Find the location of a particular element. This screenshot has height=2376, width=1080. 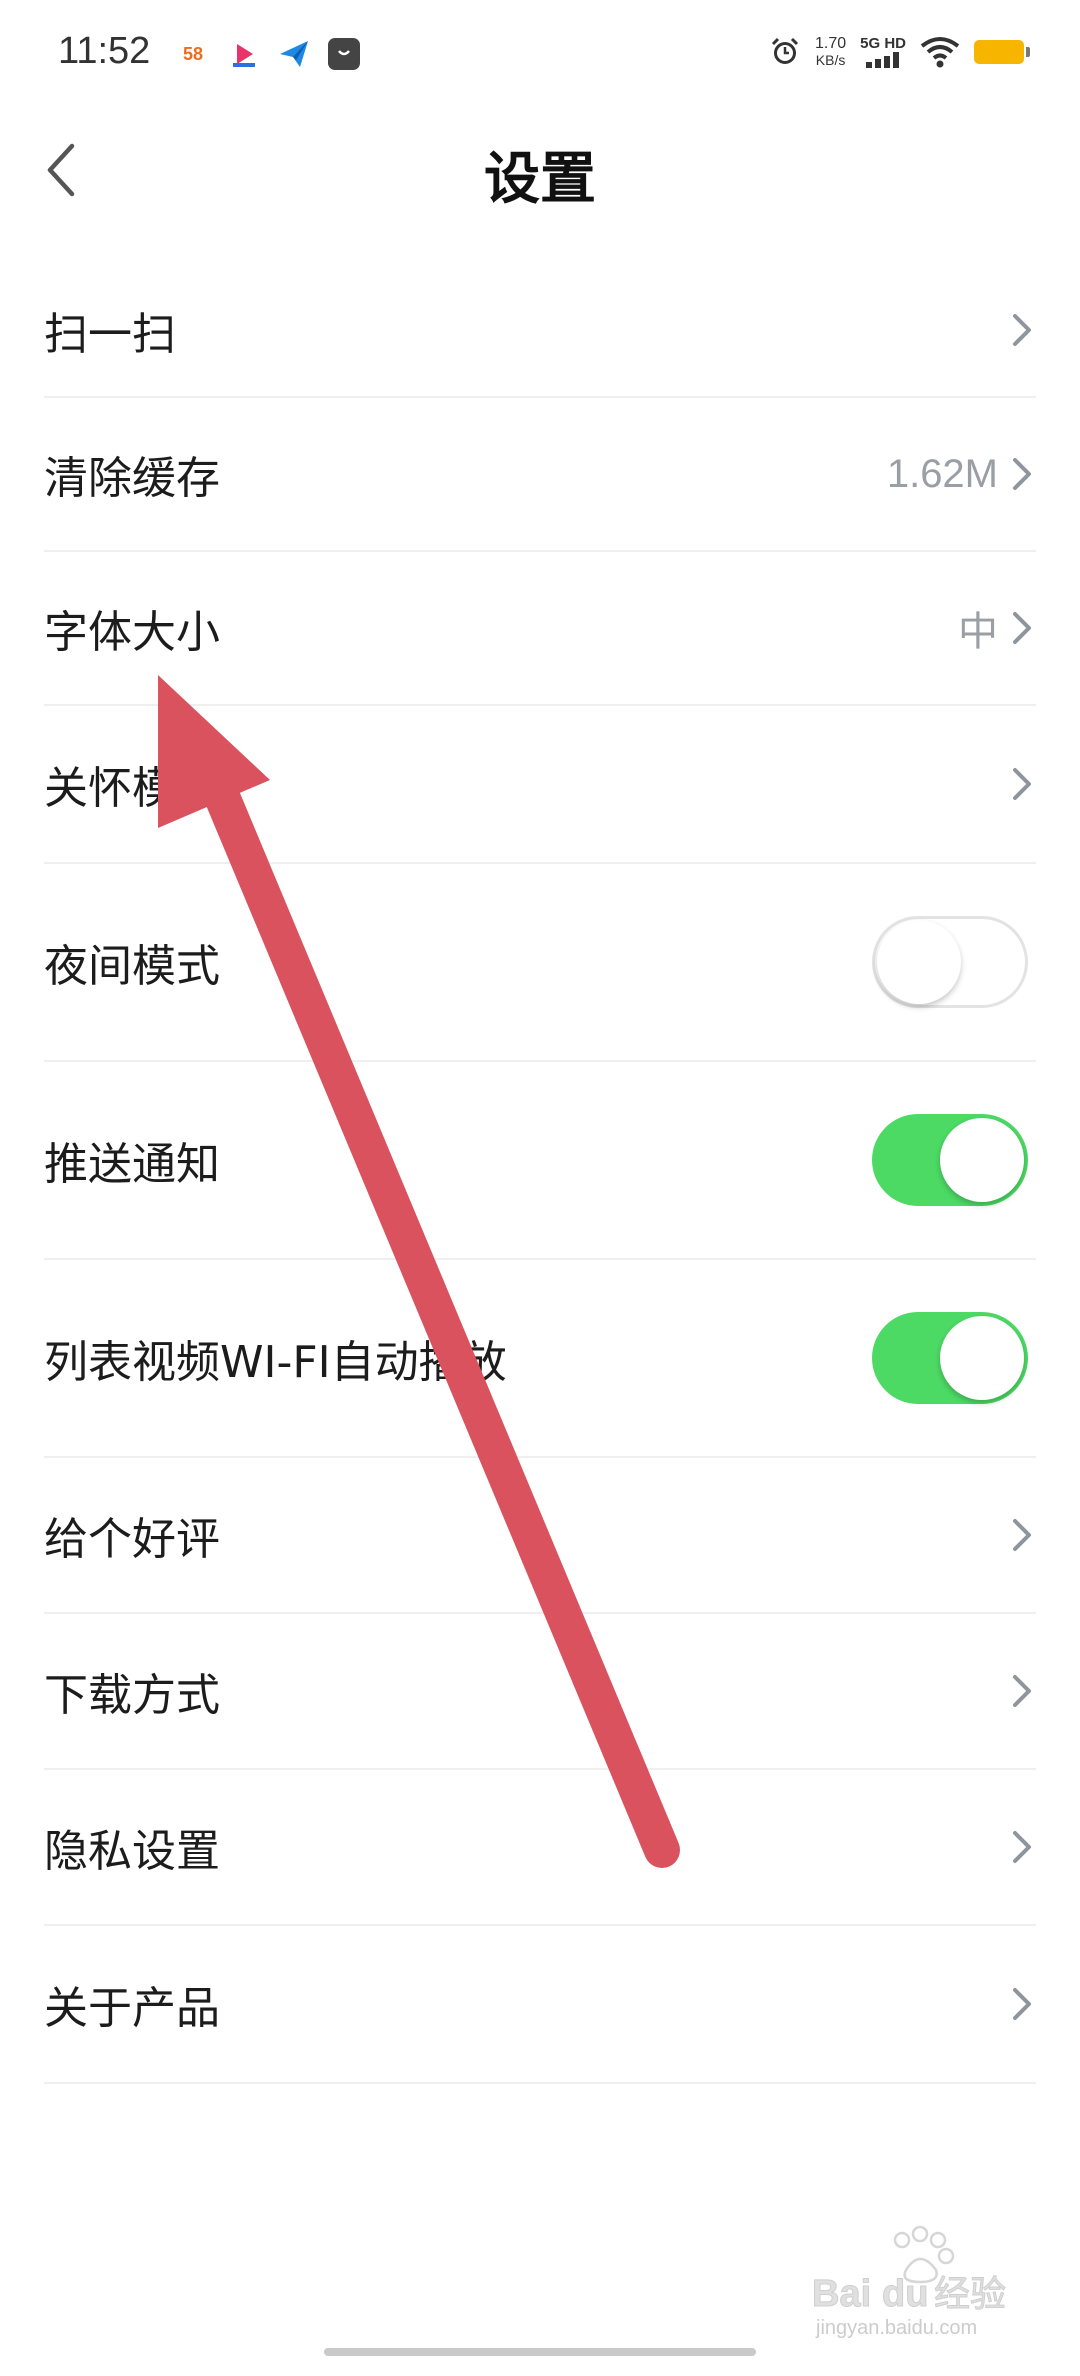

push-notify-toggle is located at coordinates (950, 1160).